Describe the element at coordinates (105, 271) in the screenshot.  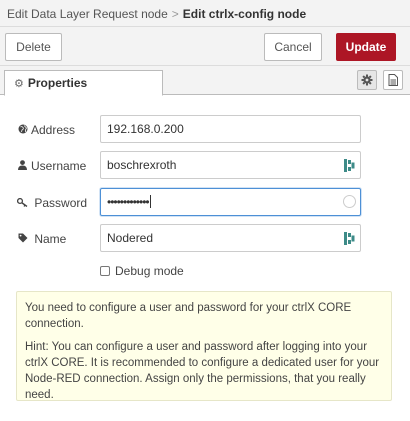
I see `debug-mode-checkbox` at that location.